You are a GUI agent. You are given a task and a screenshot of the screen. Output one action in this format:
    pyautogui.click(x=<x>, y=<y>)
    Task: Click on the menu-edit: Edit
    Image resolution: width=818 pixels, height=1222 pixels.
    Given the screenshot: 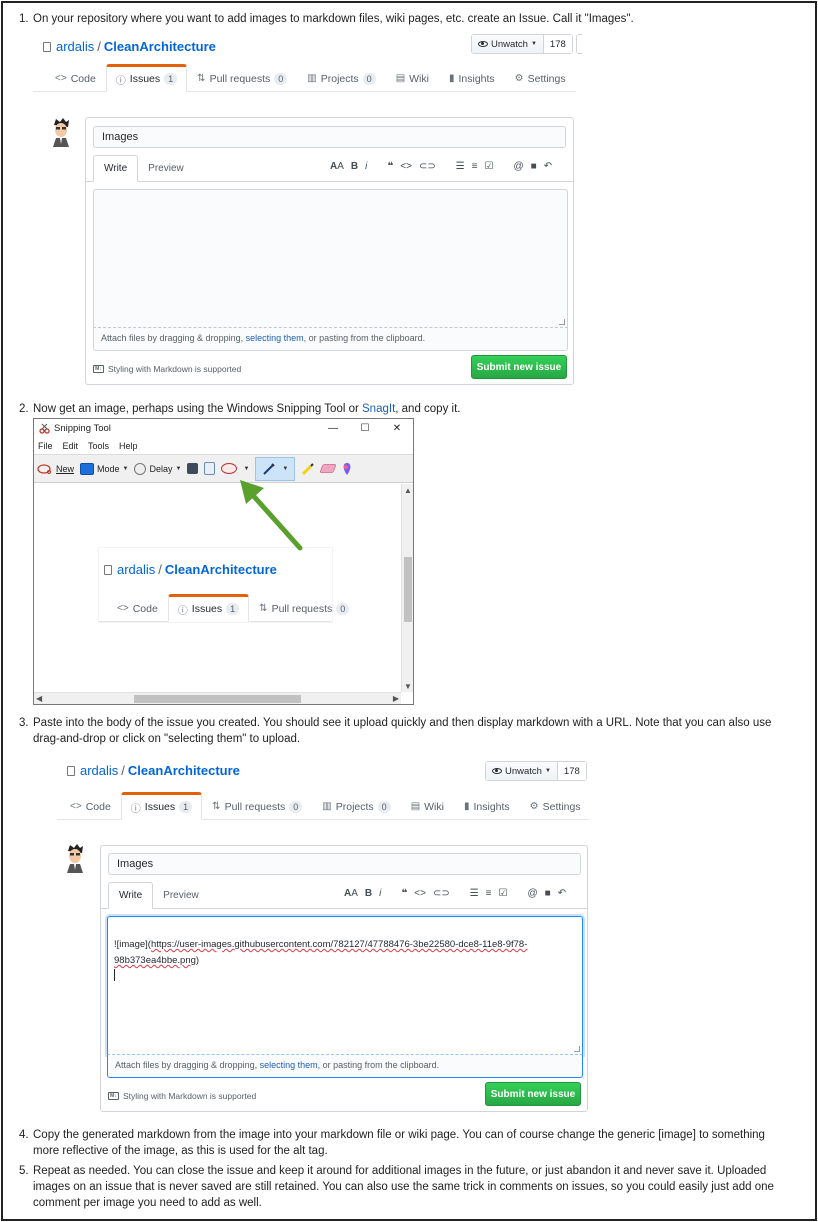 What is the action you would take?
    pyautogui.click(x=71, y=446)
    